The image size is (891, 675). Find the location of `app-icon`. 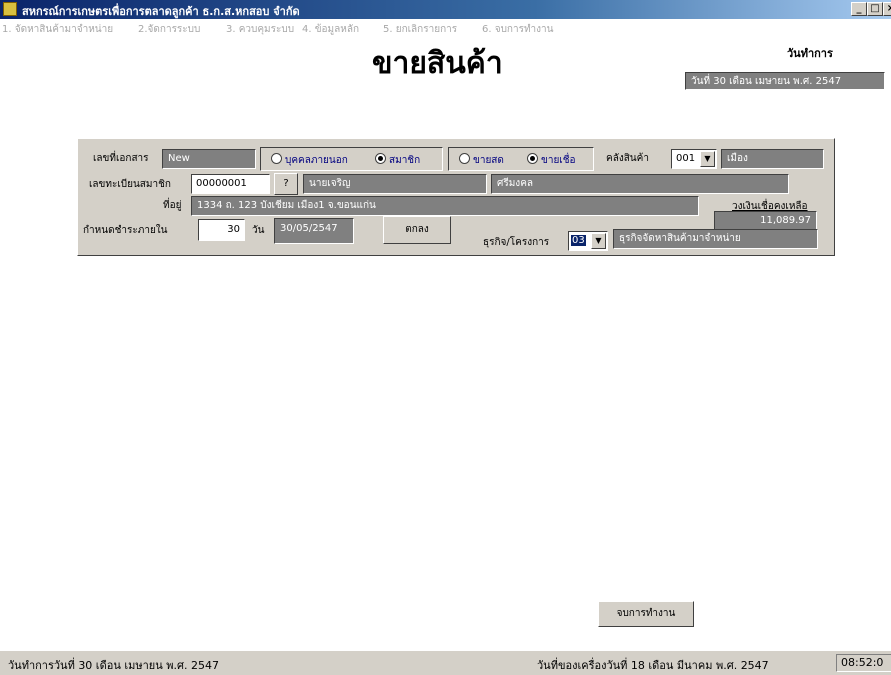

app-icon is located at coordinates (10, 9).